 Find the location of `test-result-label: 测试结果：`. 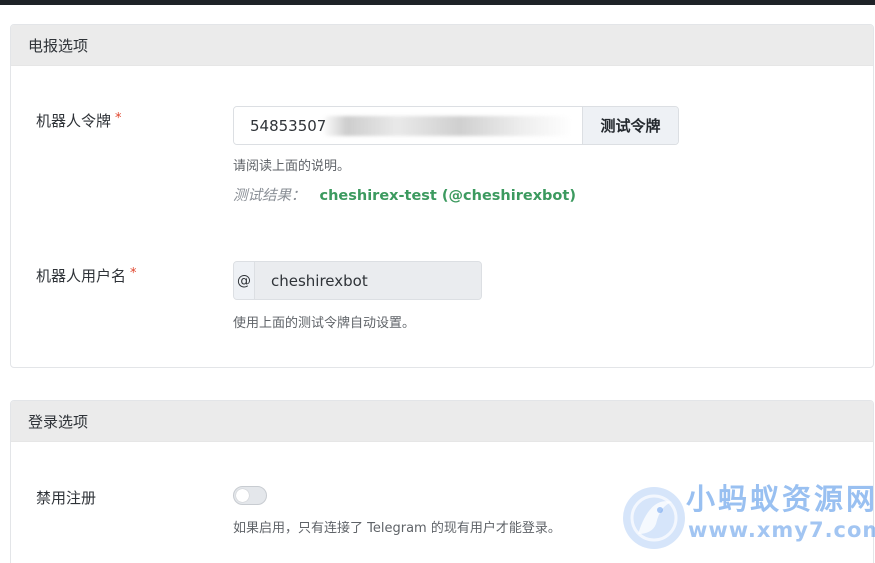

test-result-label: 测试结果： is located at coordinates (269, 196).